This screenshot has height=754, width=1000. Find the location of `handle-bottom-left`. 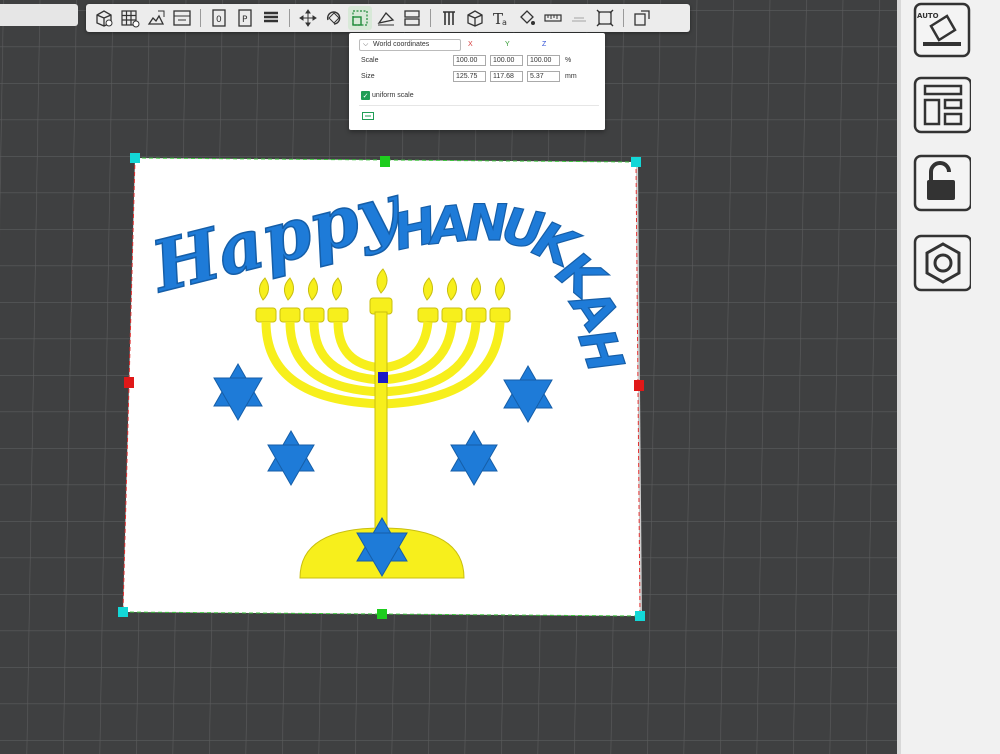

handle-bottom-left is located at coordinates (123, 612).